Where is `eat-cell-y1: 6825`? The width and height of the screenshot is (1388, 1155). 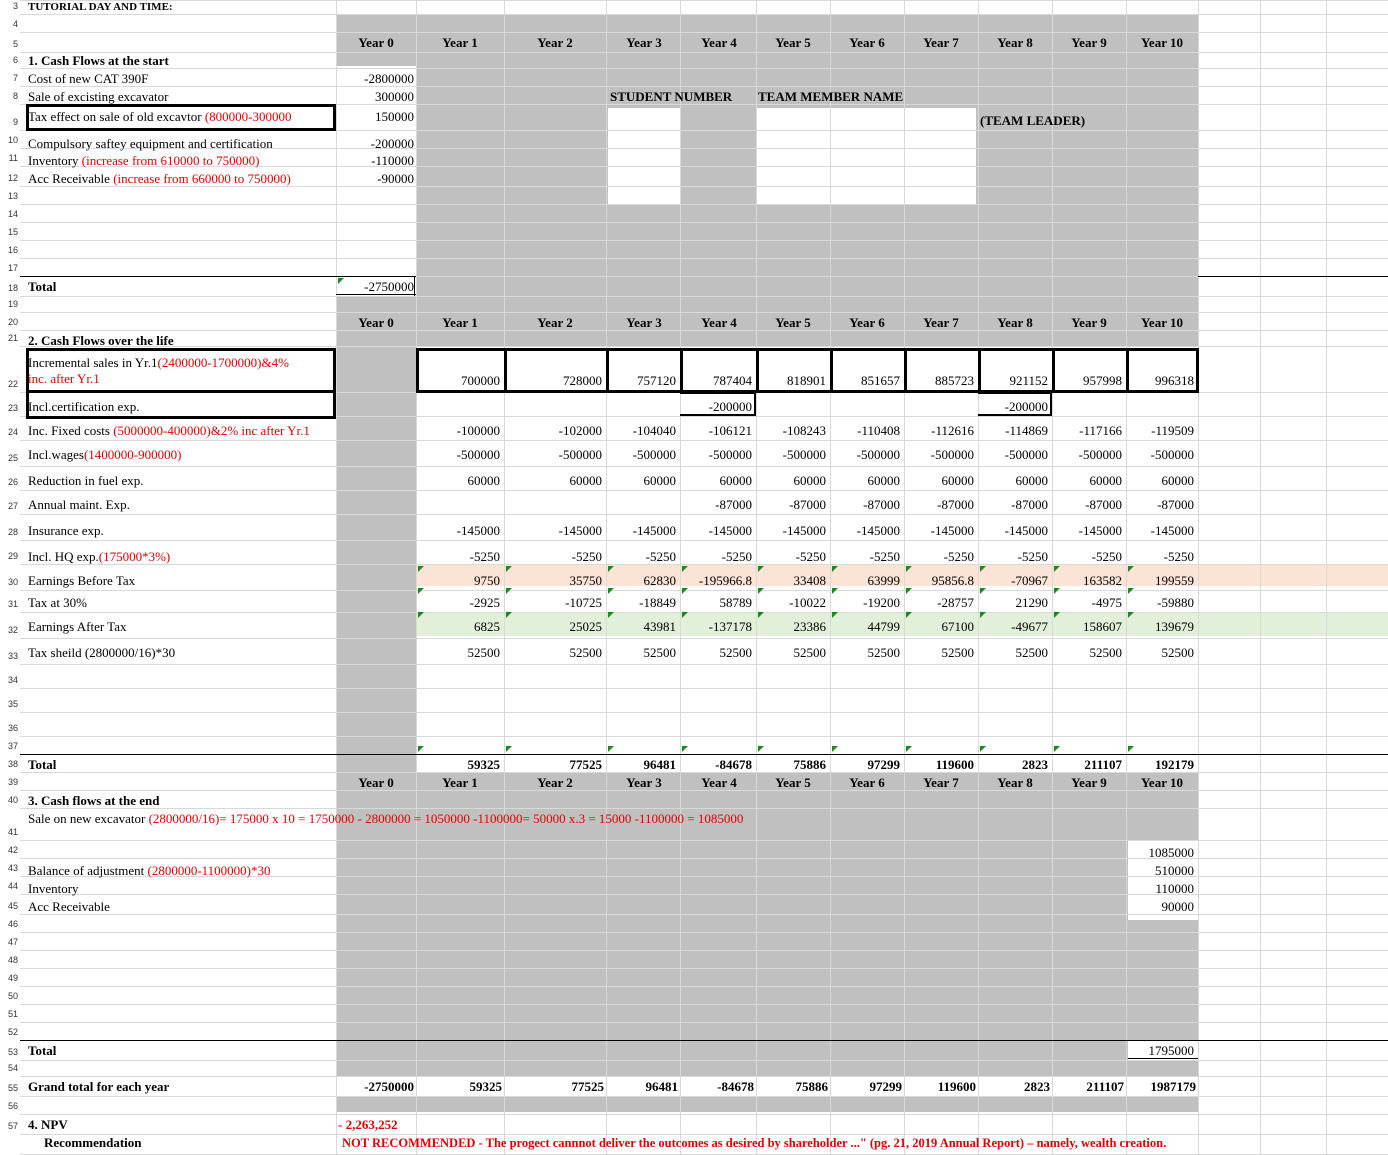
eat-cell-y1: 6825 is located at coordinates (458, 627).